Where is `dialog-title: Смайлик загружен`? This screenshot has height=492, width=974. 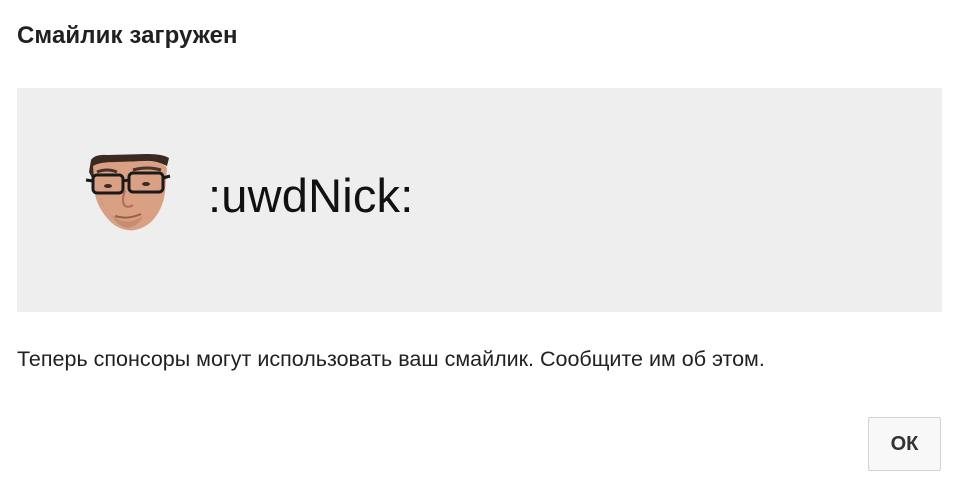 dialog-title: Смайлик загружен is located at coordinates (127, 35).